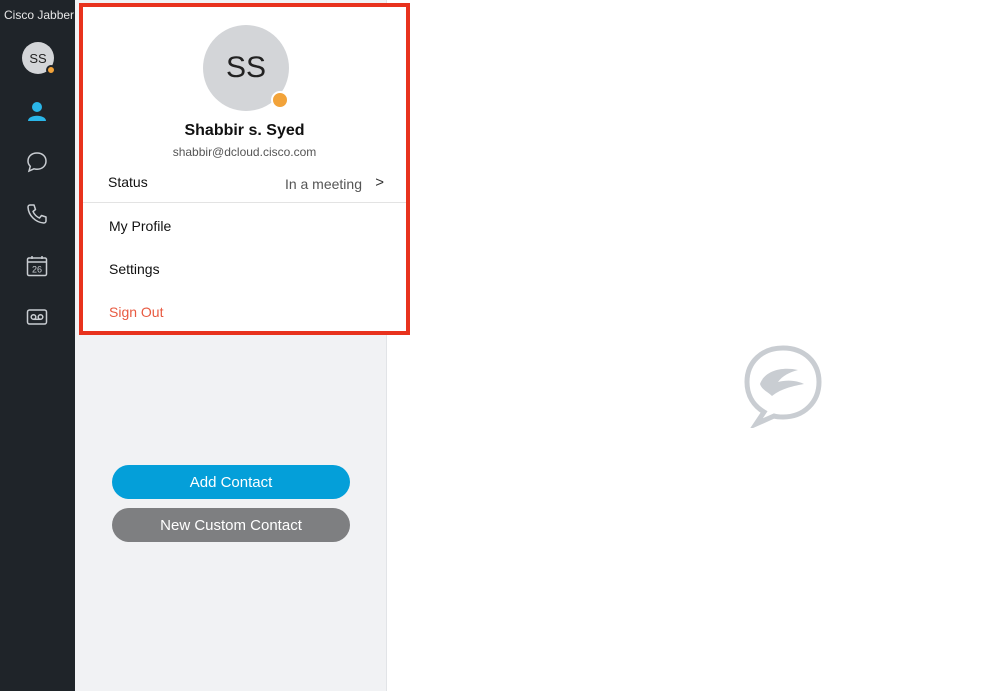 This screenshot has width=998, height=691. I want to click on voicemail-icon, so click(37, 317).